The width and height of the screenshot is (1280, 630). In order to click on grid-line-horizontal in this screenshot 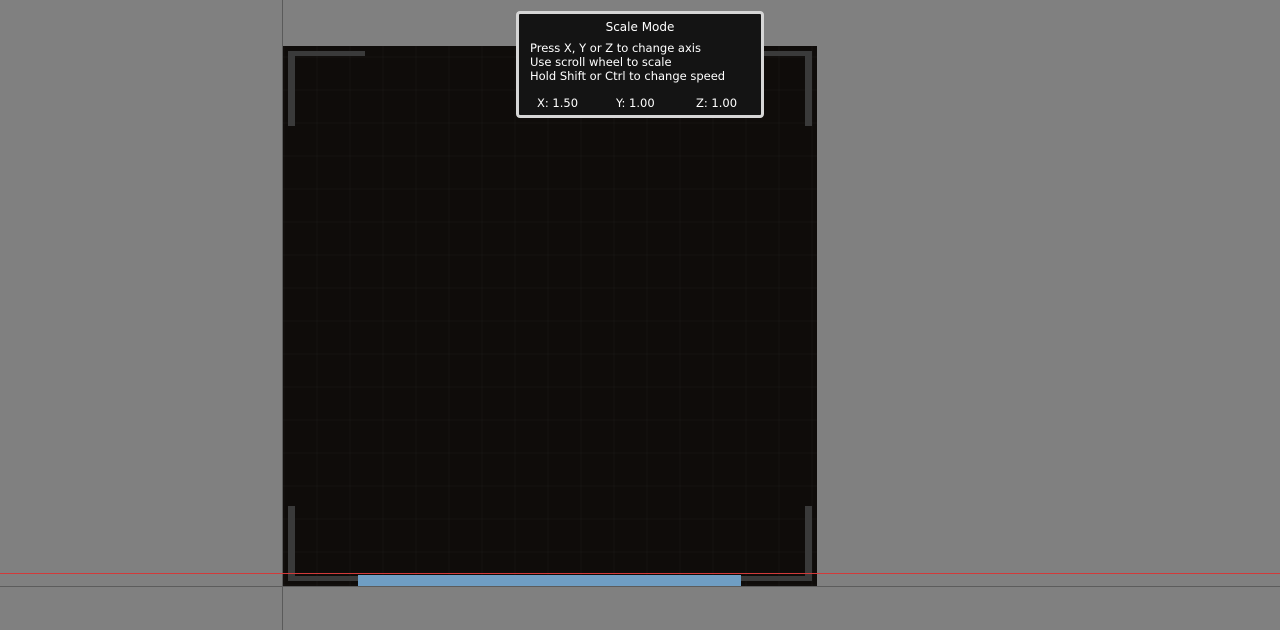, I will do `click(640, 586)`.